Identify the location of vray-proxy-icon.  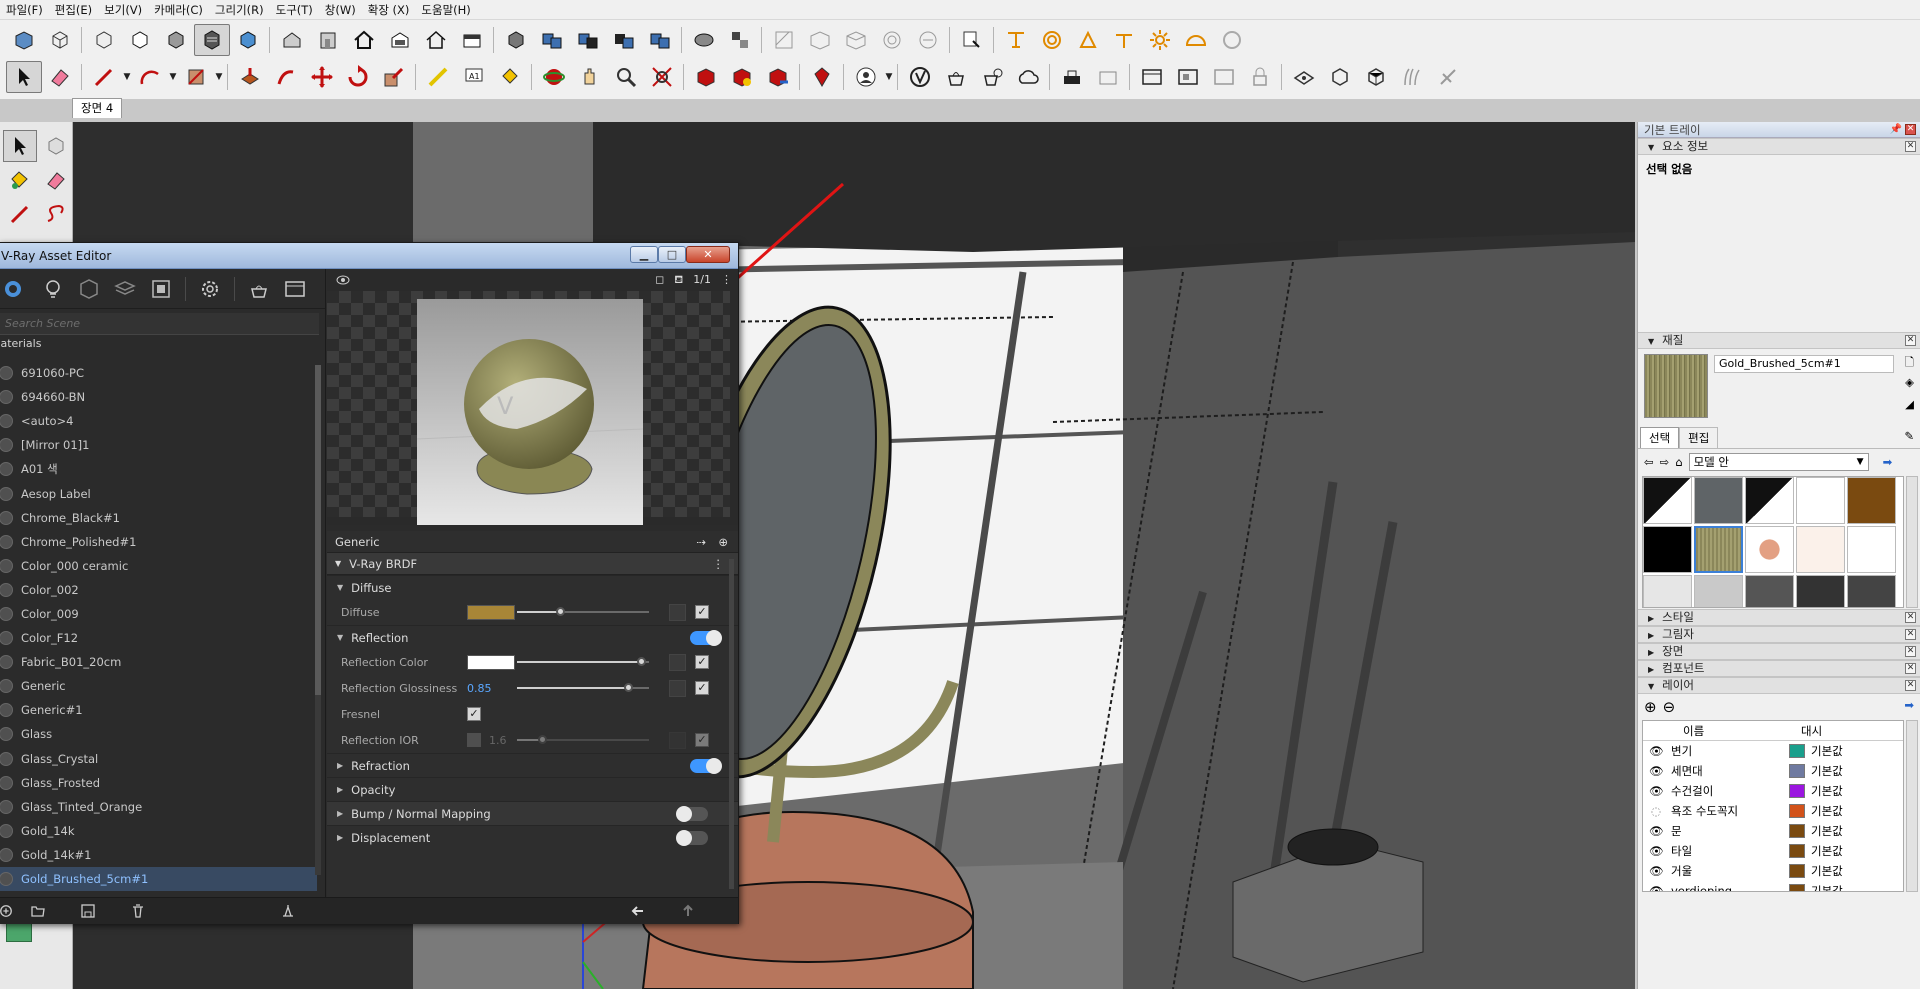
(1340, 77).